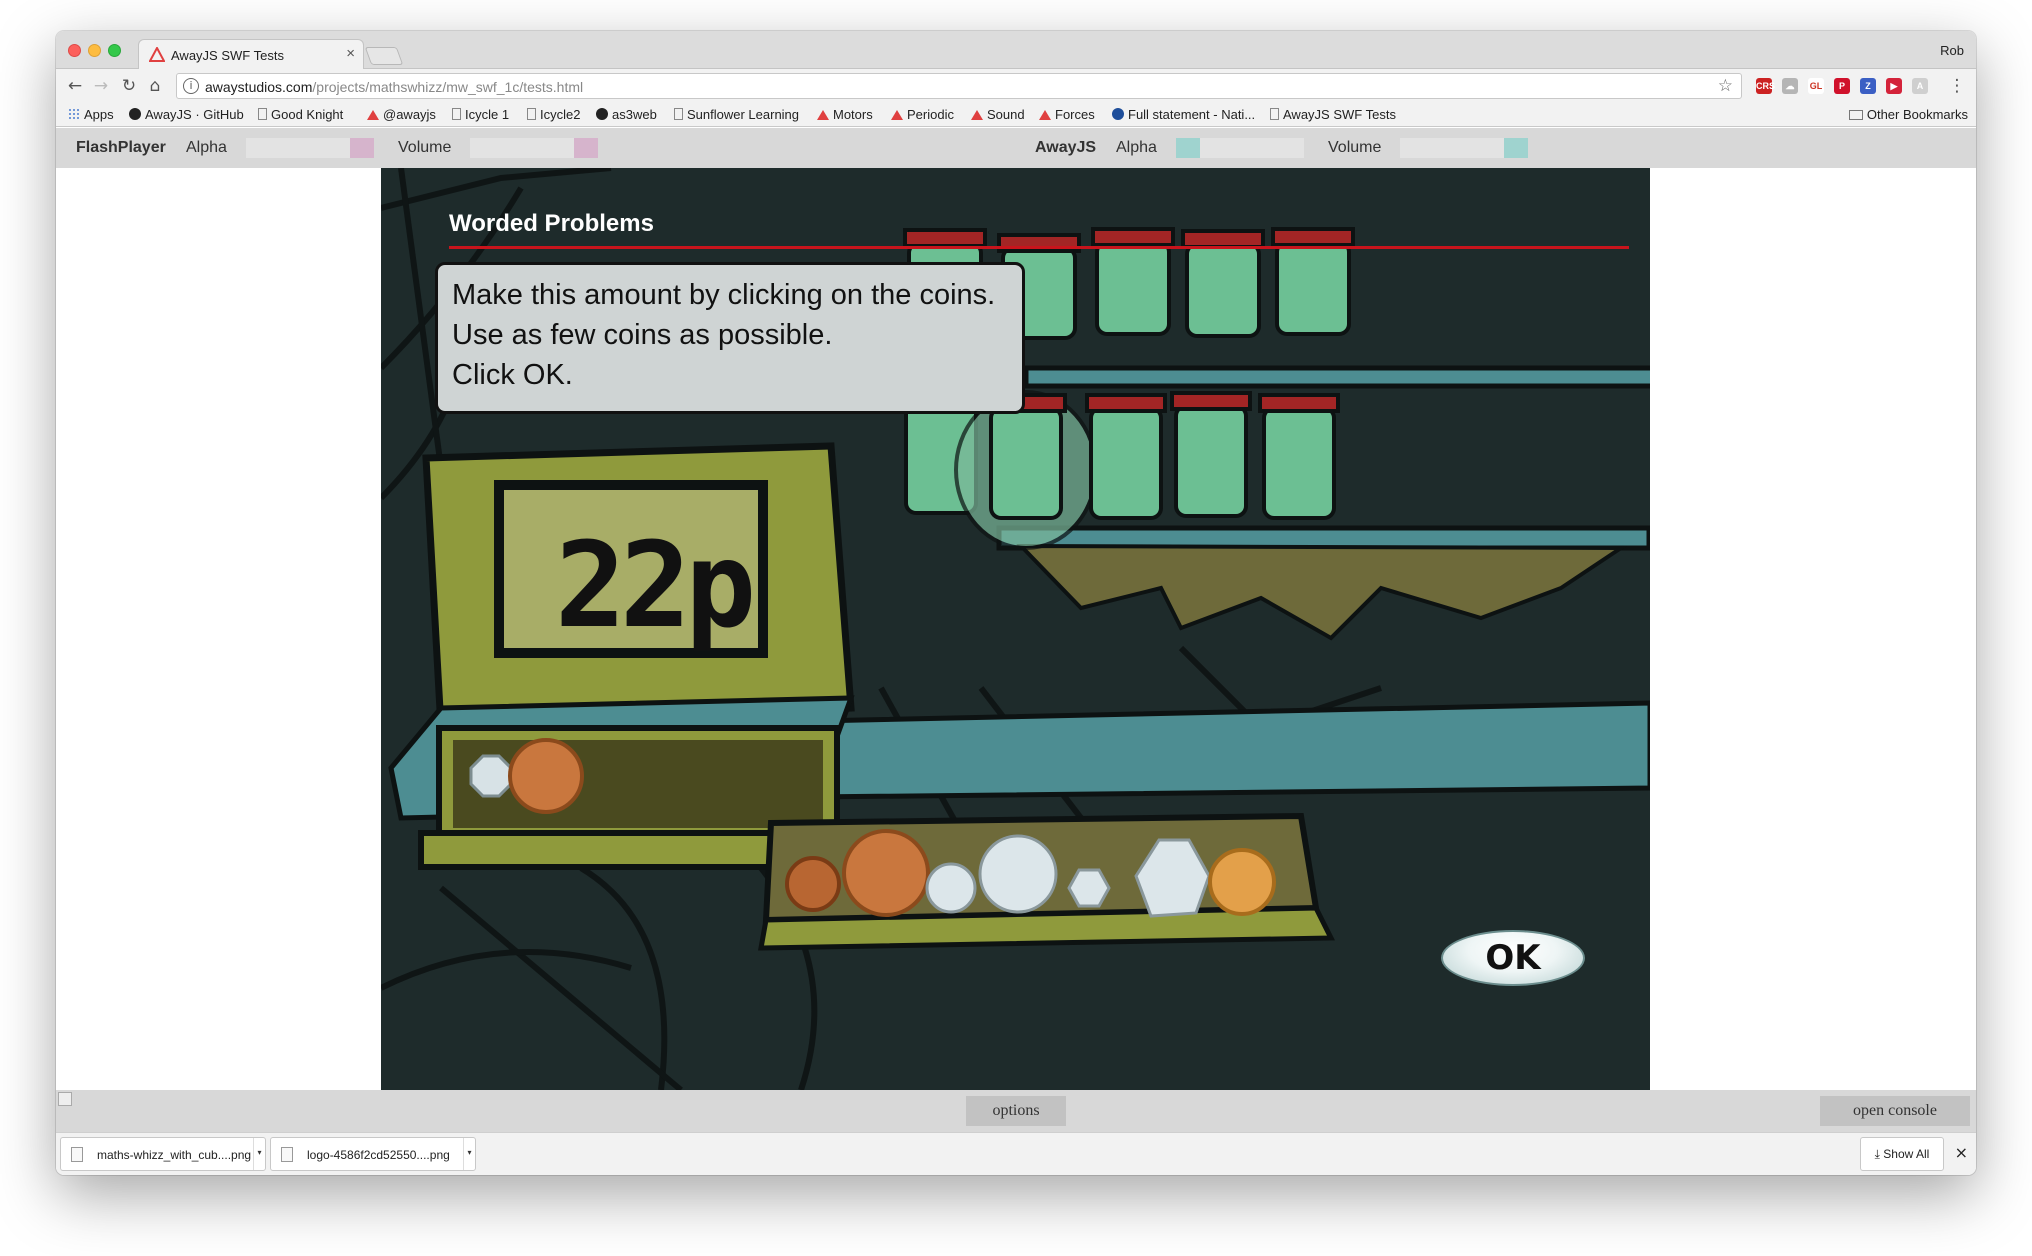 The height and width of the screenshot is (1256, 2032). What do you see at coordinates (1952, 50) in the screenshot?
I see `profile-name: Rob` at bounding box center [1952, 50].